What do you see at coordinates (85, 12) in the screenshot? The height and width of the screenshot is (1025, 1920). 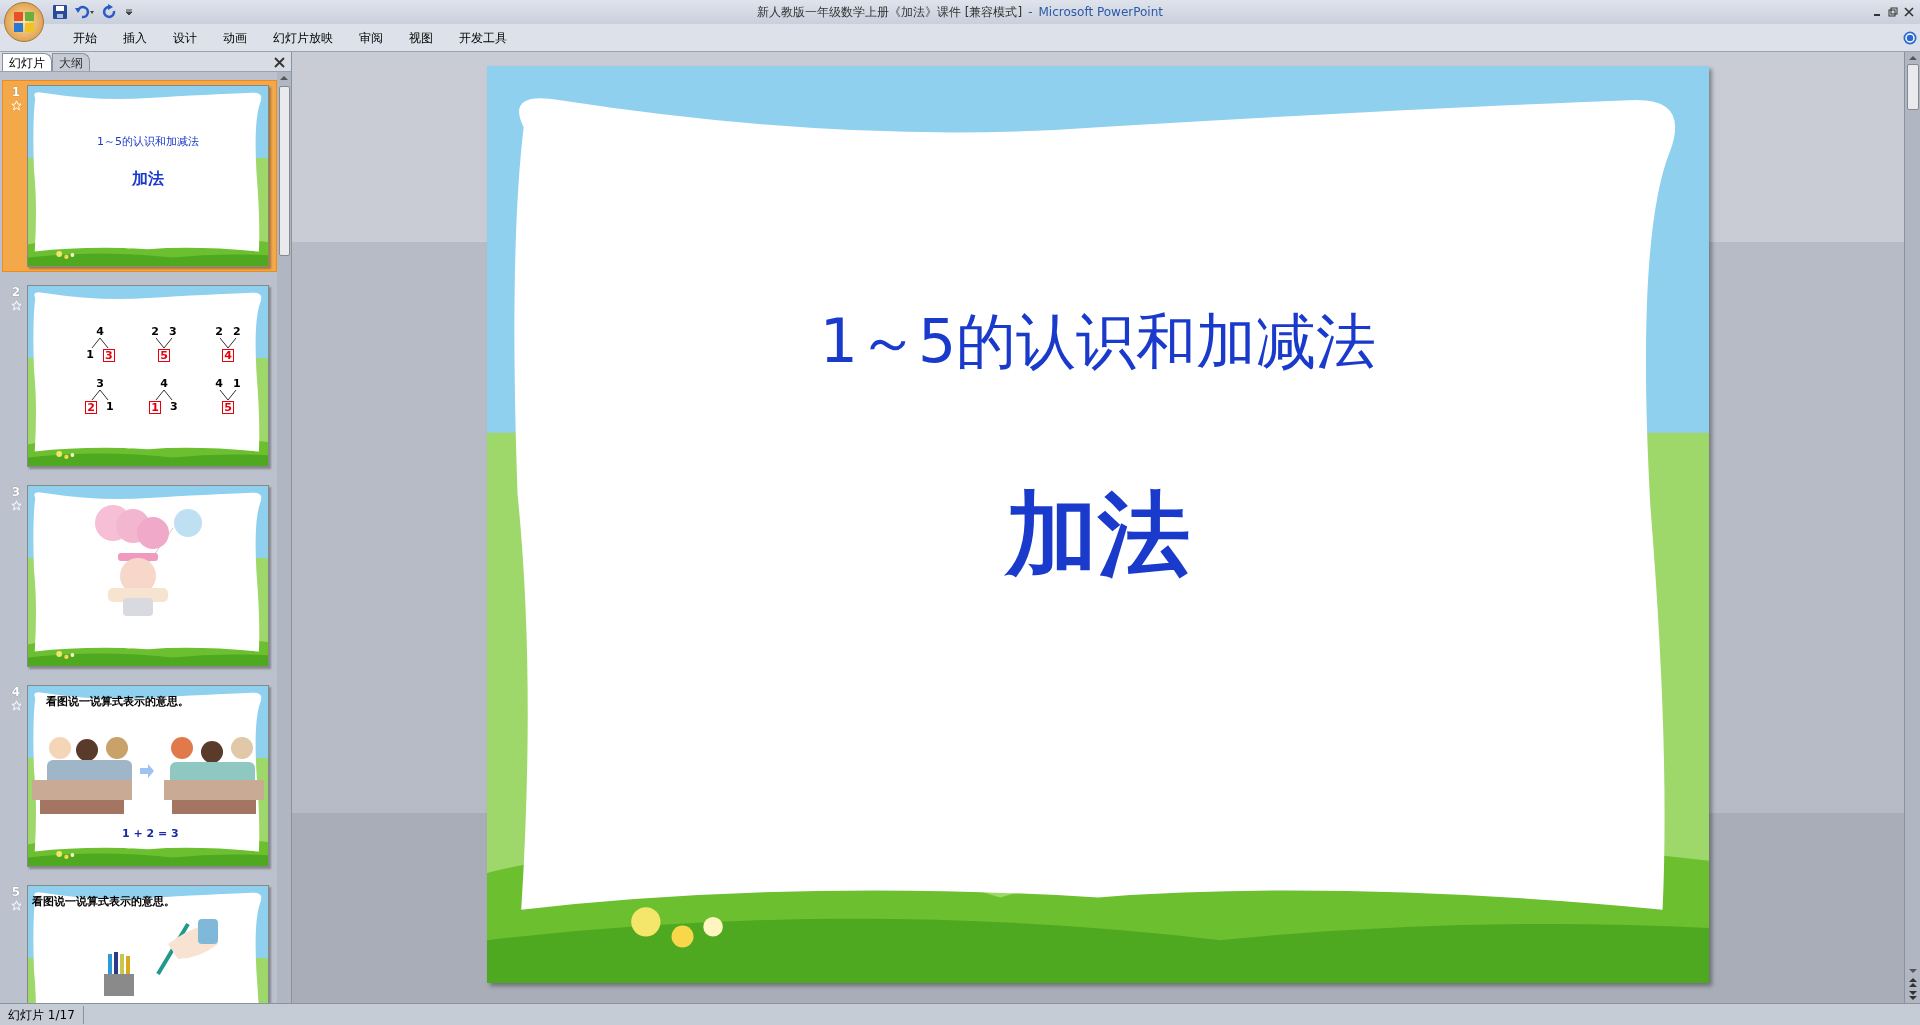 I see `undo-icon` at bounding box center [85, 12].